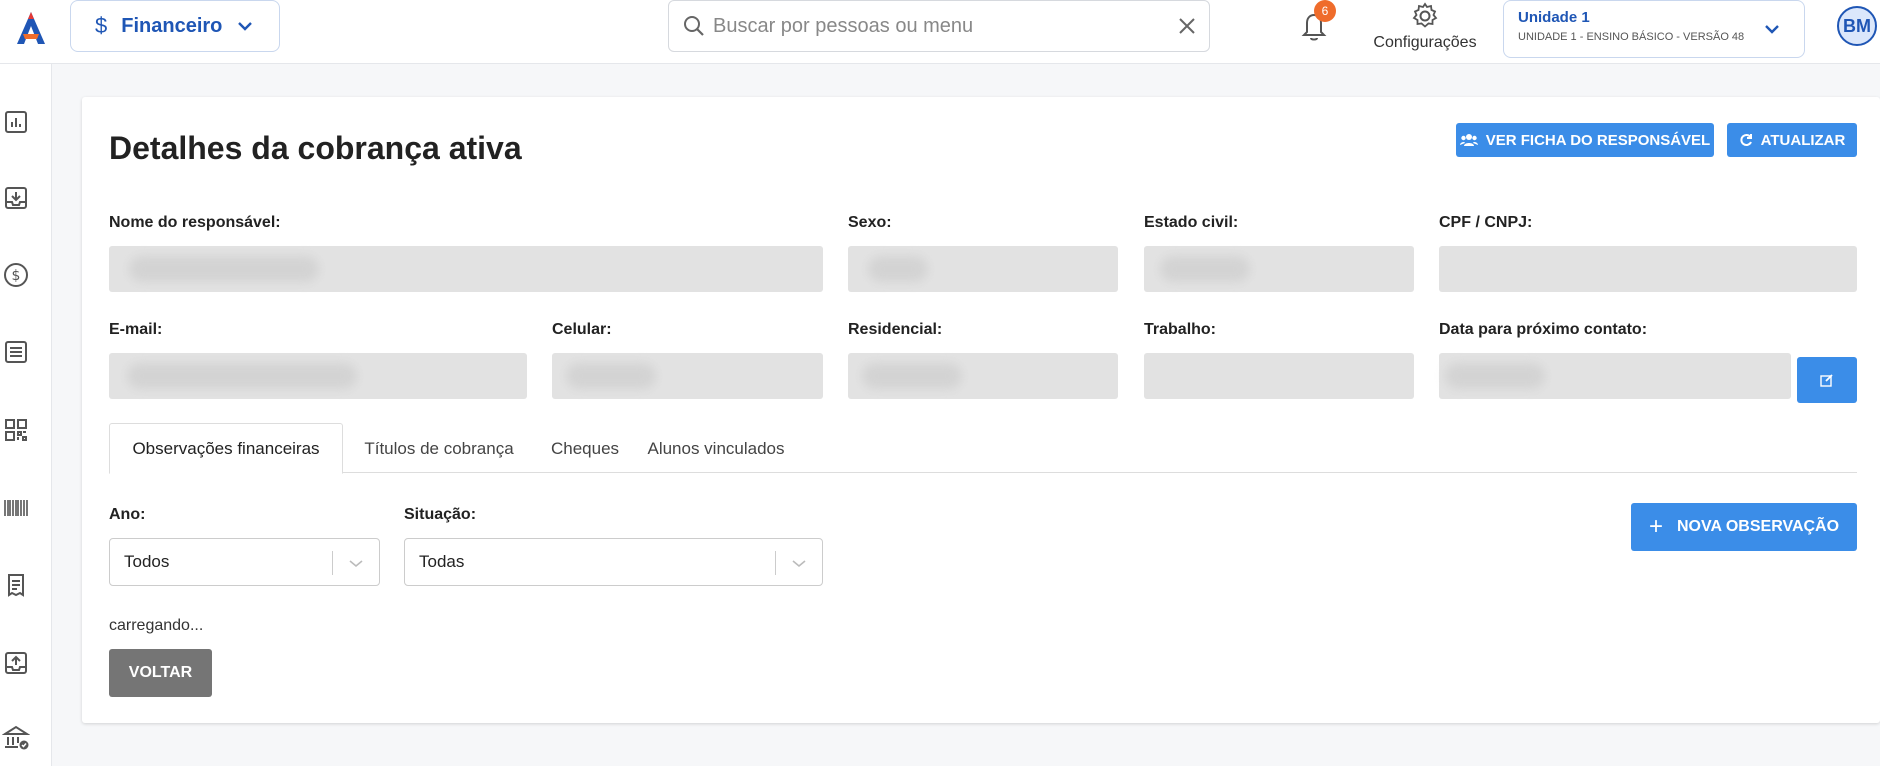  I want to click on email-field, so click(318, 376).